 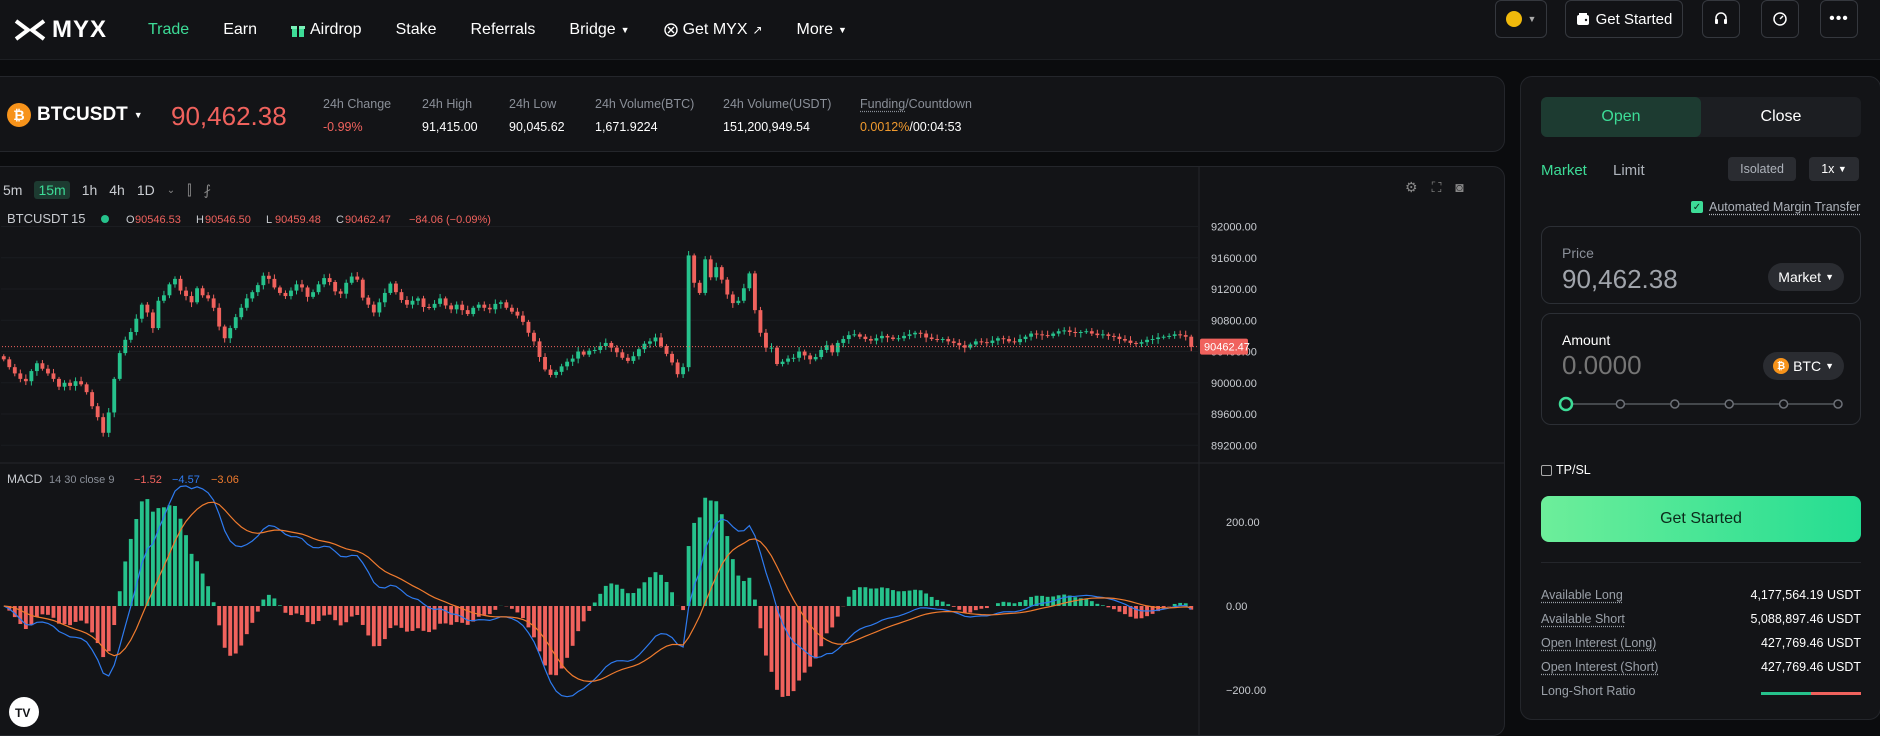 I want to click on macd-tick-label: −200.00, so click(x=1246, y=691).